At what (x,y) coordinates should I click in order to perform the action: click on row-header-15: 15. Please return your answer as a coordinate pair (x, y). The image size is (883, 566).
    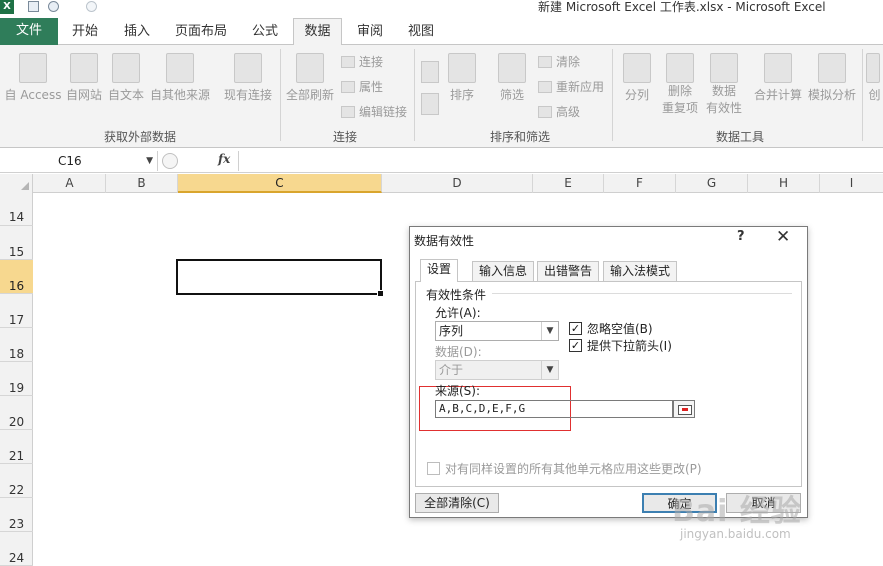
    Looking at the image, I should click on (16, 243).